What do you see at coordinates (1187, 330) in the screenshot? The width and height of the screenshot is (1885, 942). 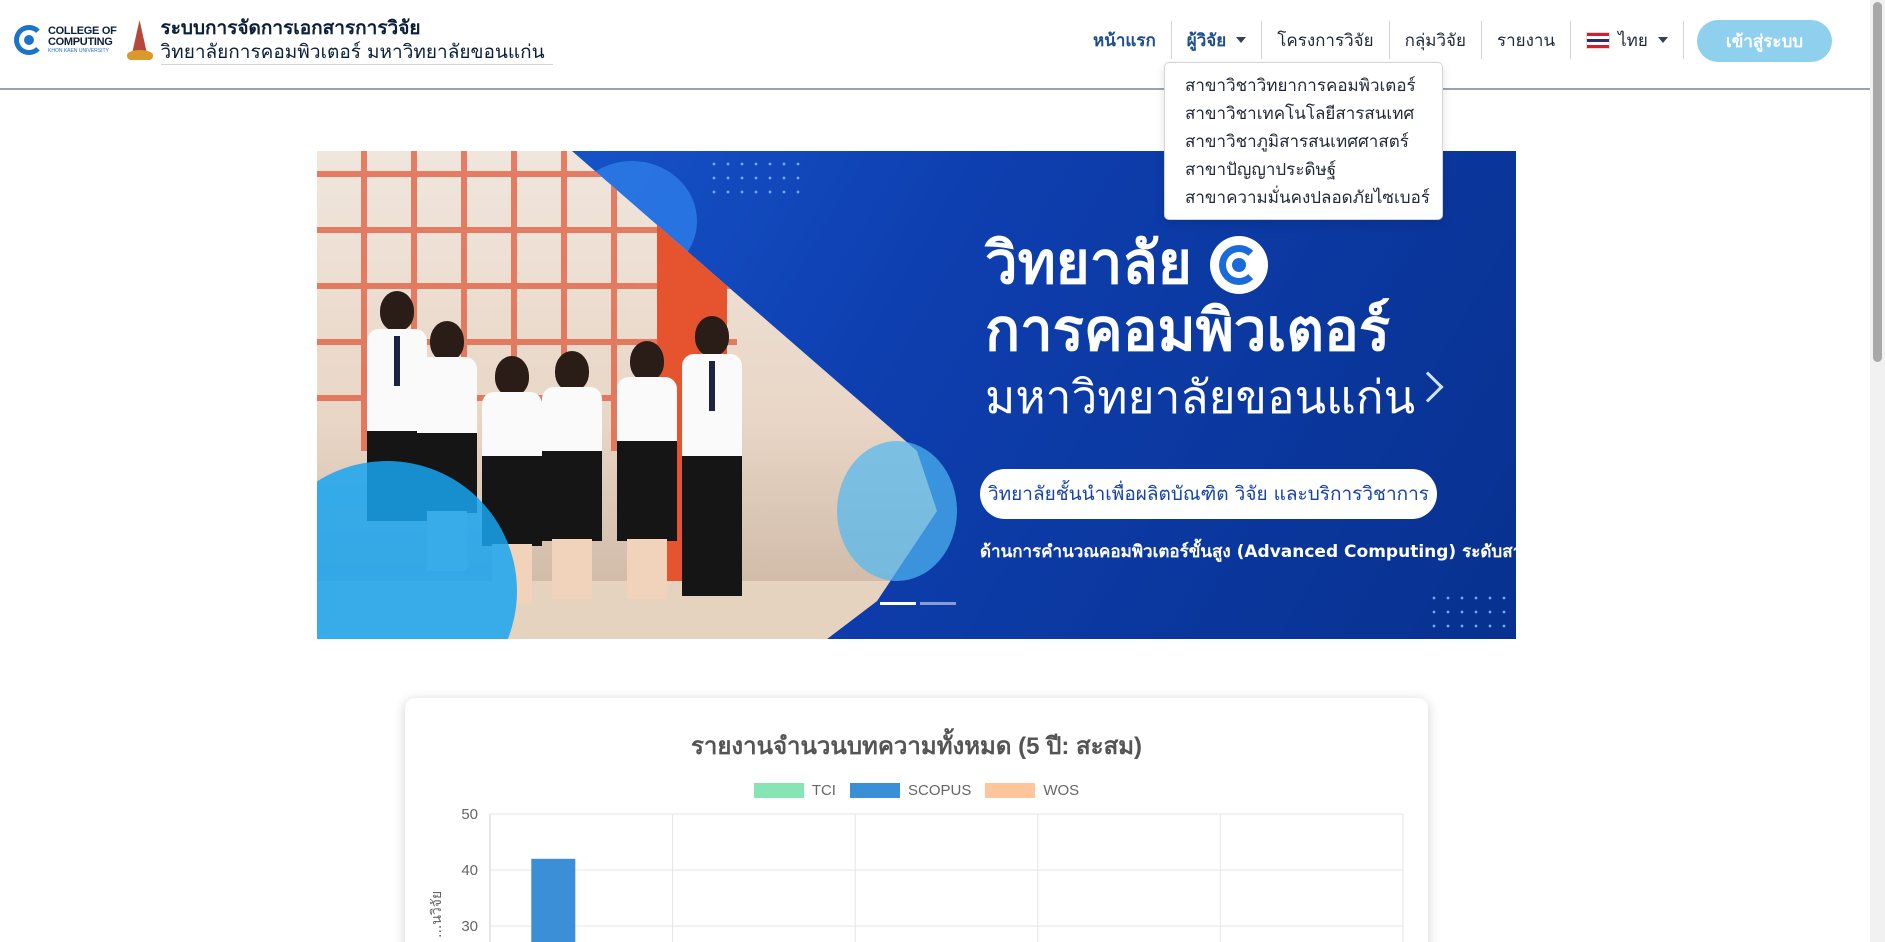 I see `hero-title-line-2: การคอมพิวเตอร์` at bounding box center [1187, 330].